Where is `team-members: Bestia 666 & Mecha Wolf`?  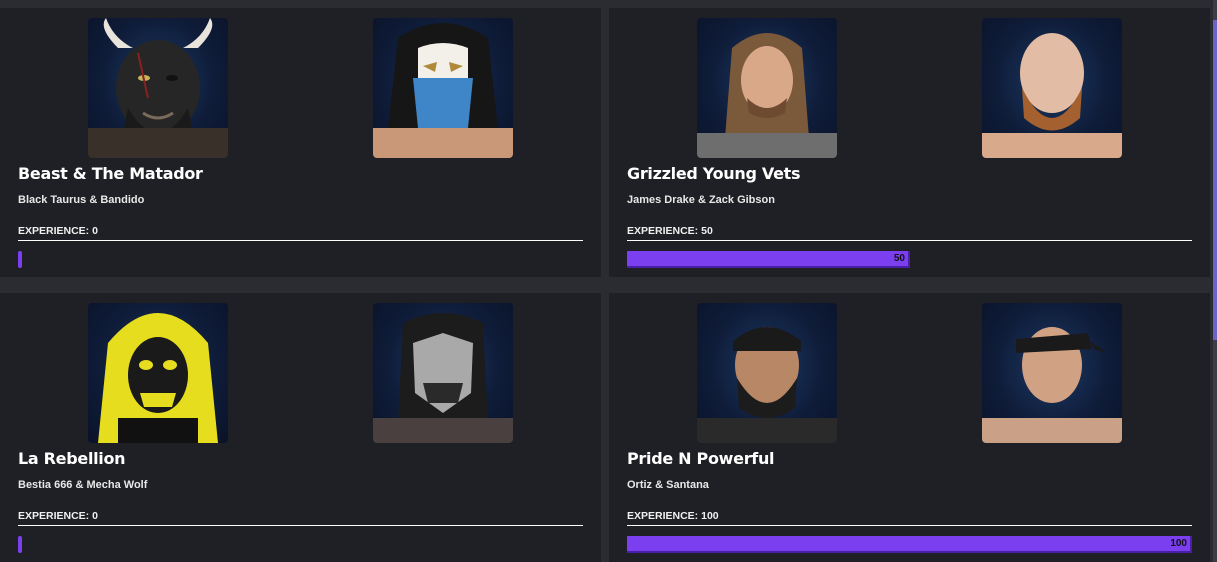 team-members: Bestia 666 & Mecha Wolf is located at coordinates (83, 485).